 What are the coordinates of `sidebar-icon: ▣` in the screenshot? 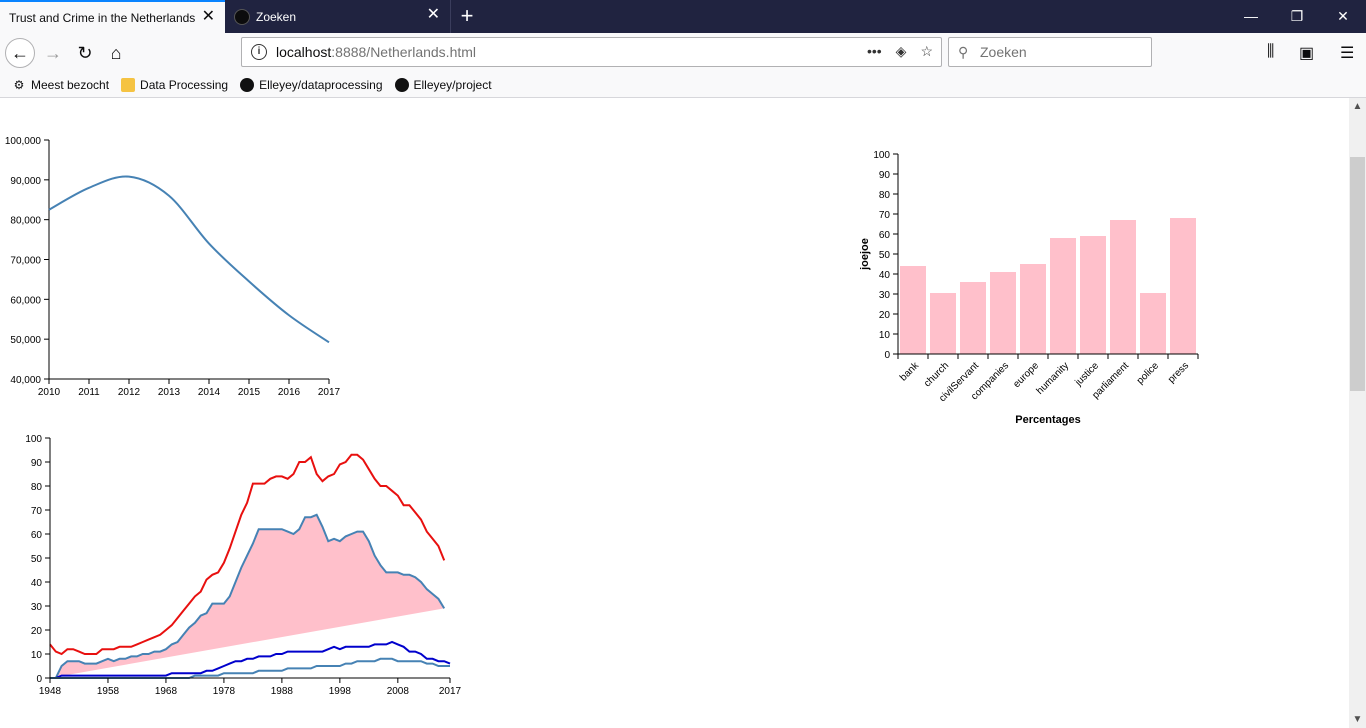 It's located at (1306, 53).